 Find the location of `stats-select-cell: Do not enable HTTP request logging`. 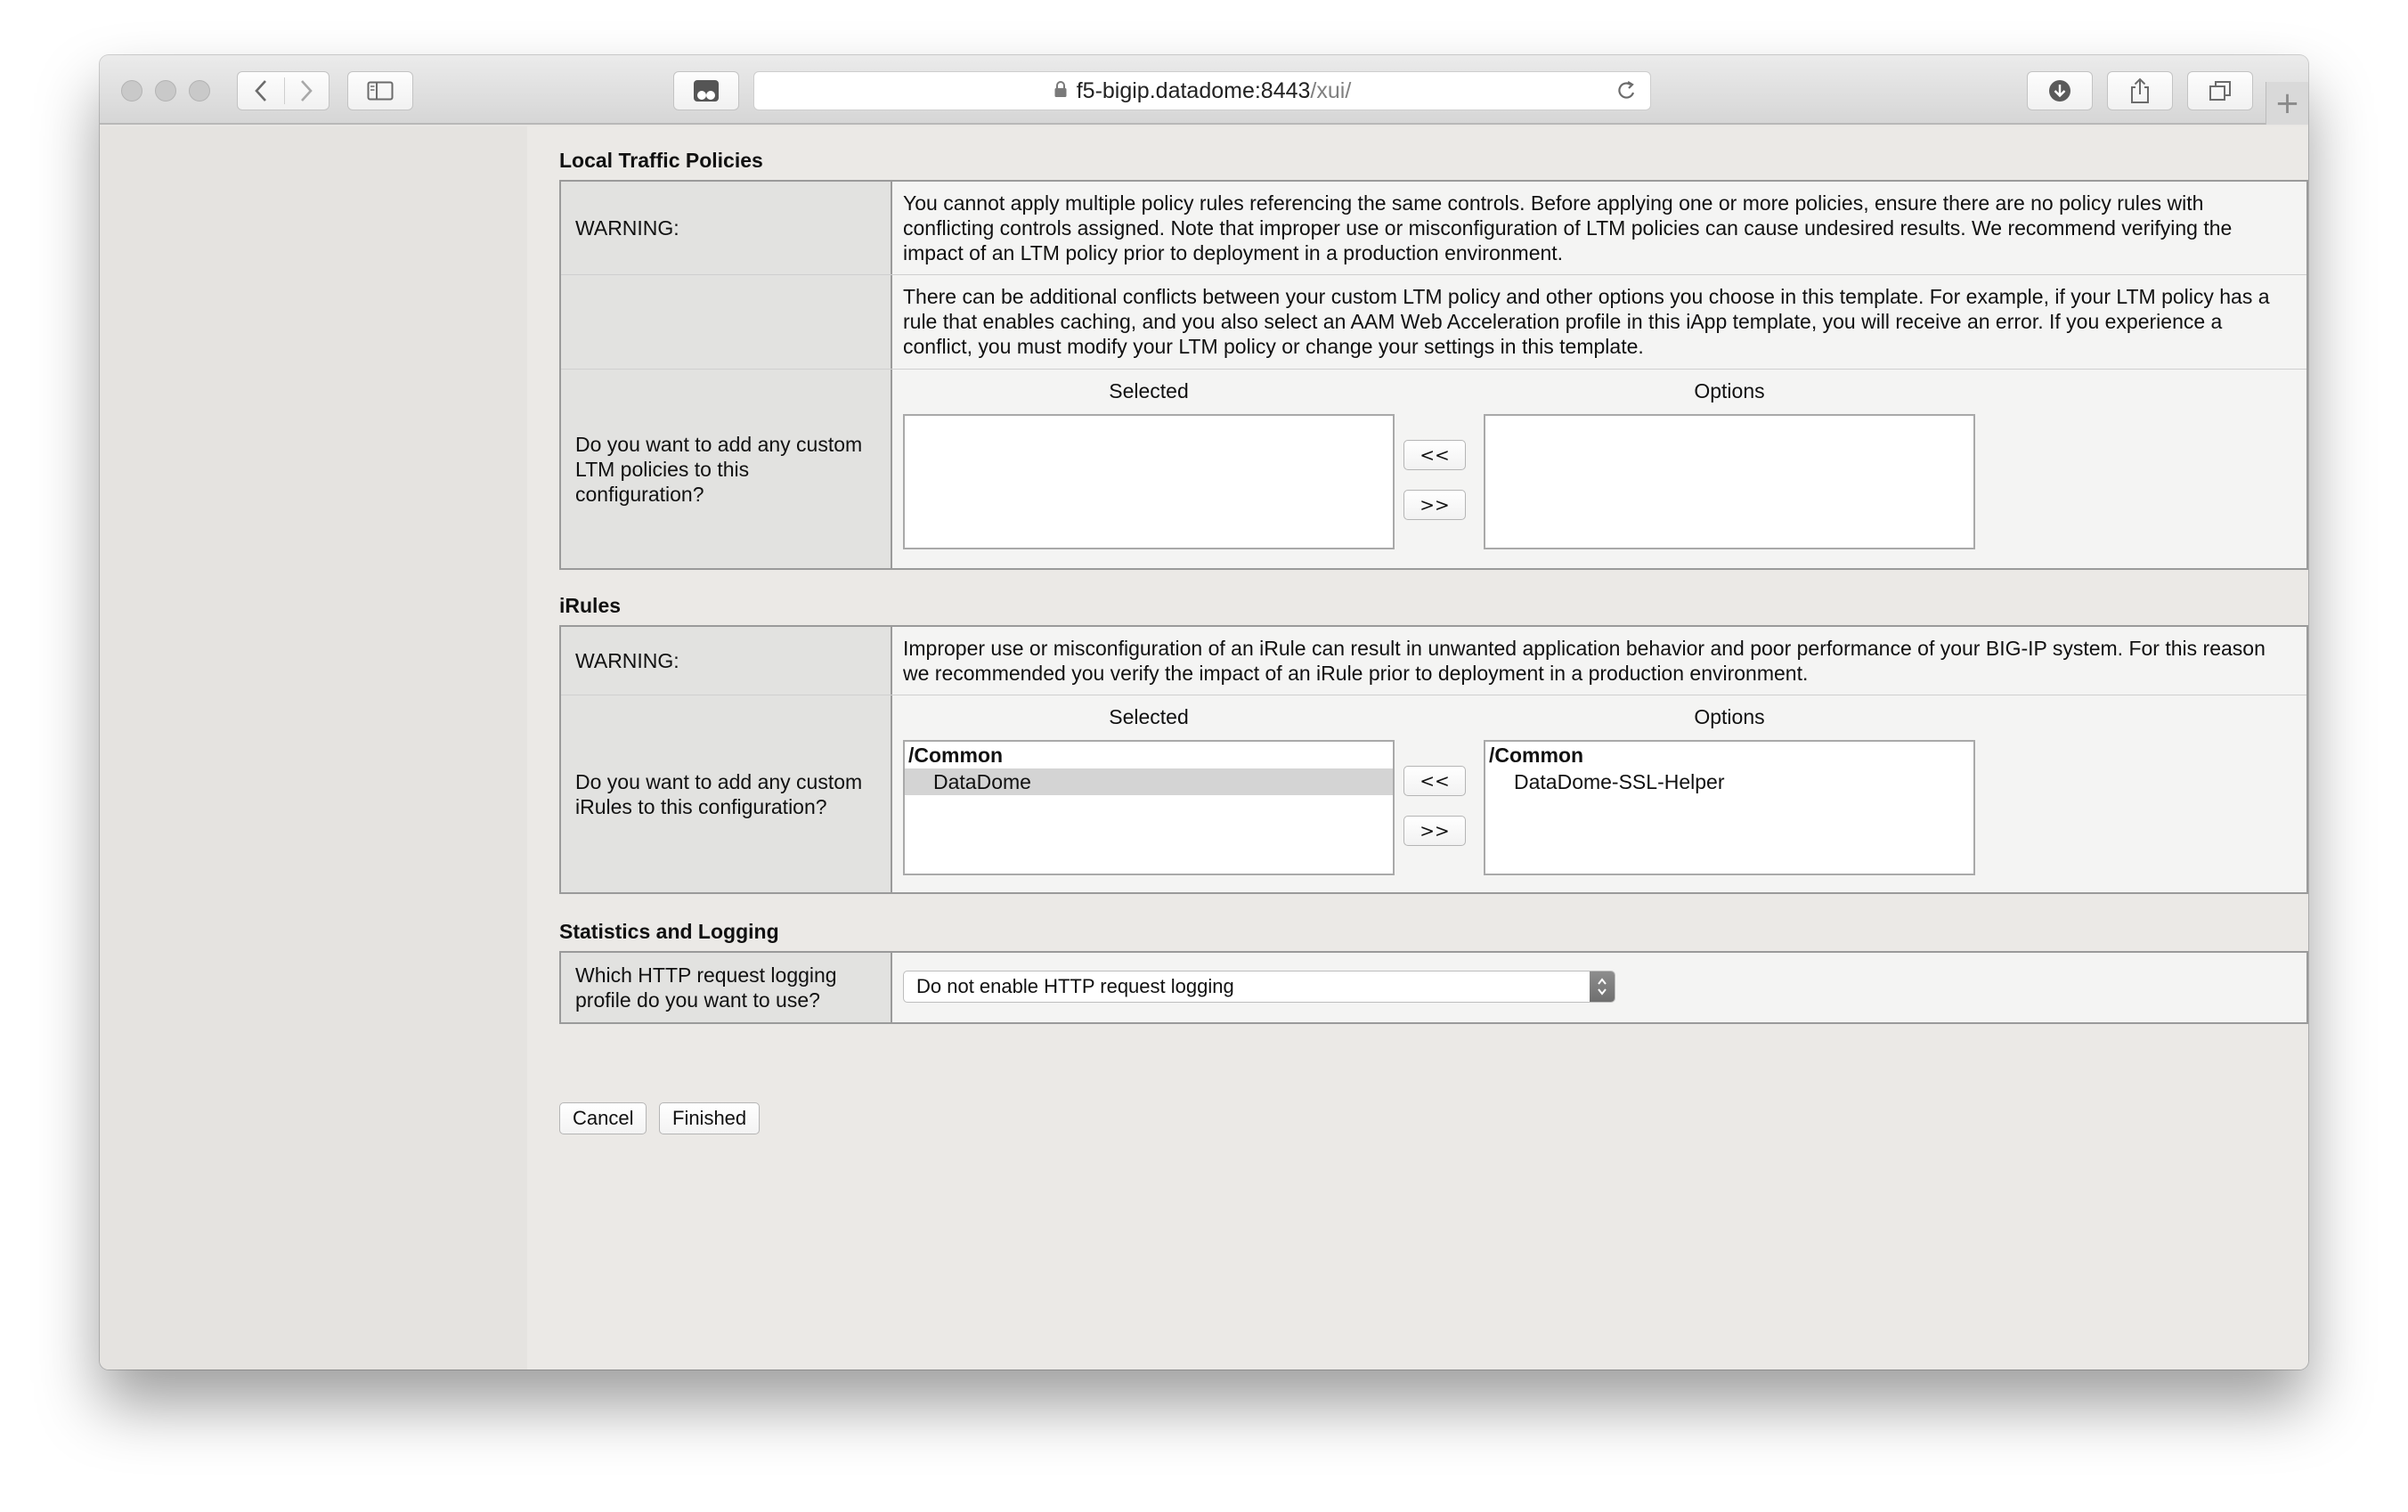

stats-select-cell: Do not enable HTTP request logging is located at coordinates (1599, 988).